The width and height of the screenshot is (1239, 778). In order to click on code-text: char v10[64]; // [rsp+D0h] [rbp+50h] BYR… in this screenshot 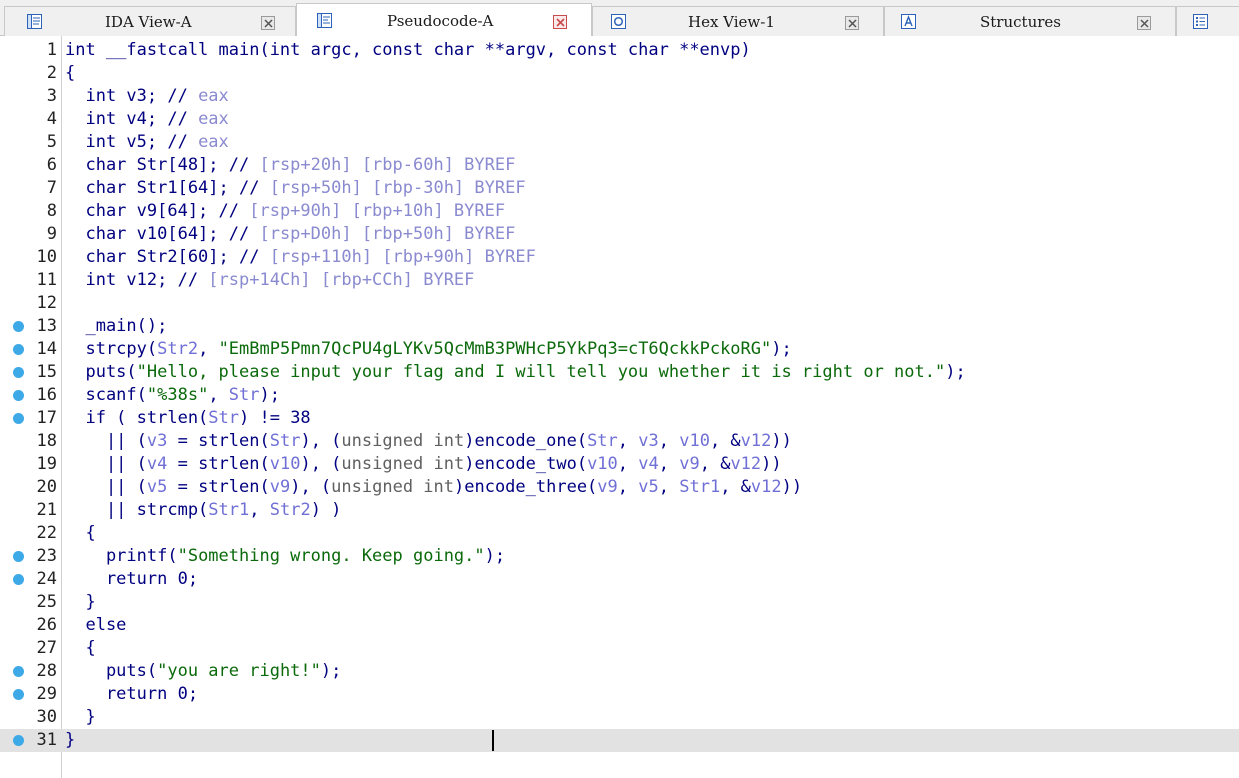, I will do `click(290, 234)`.